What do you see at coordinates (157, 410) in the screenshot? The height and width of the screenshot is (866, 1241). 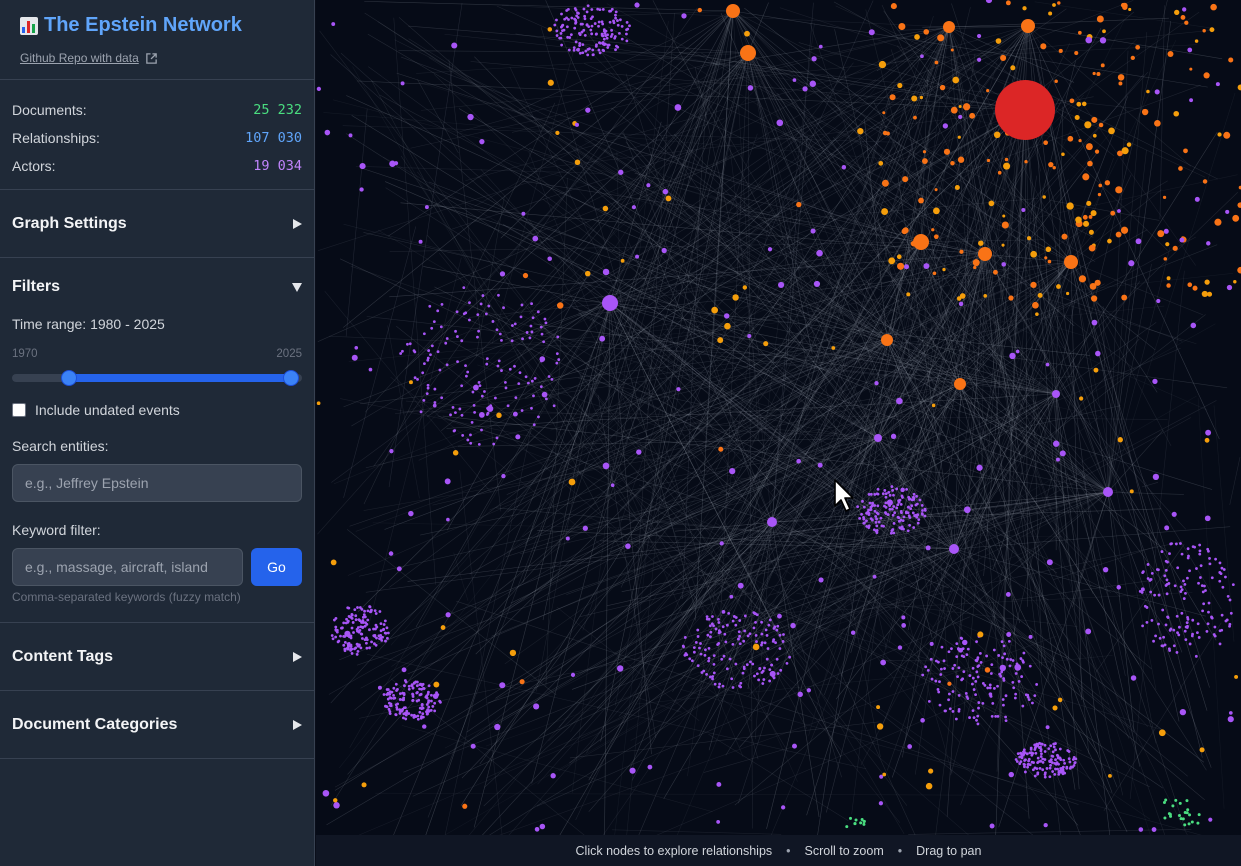 I see `include-undated-row: Include undated events` at bounding box center [157, 410].